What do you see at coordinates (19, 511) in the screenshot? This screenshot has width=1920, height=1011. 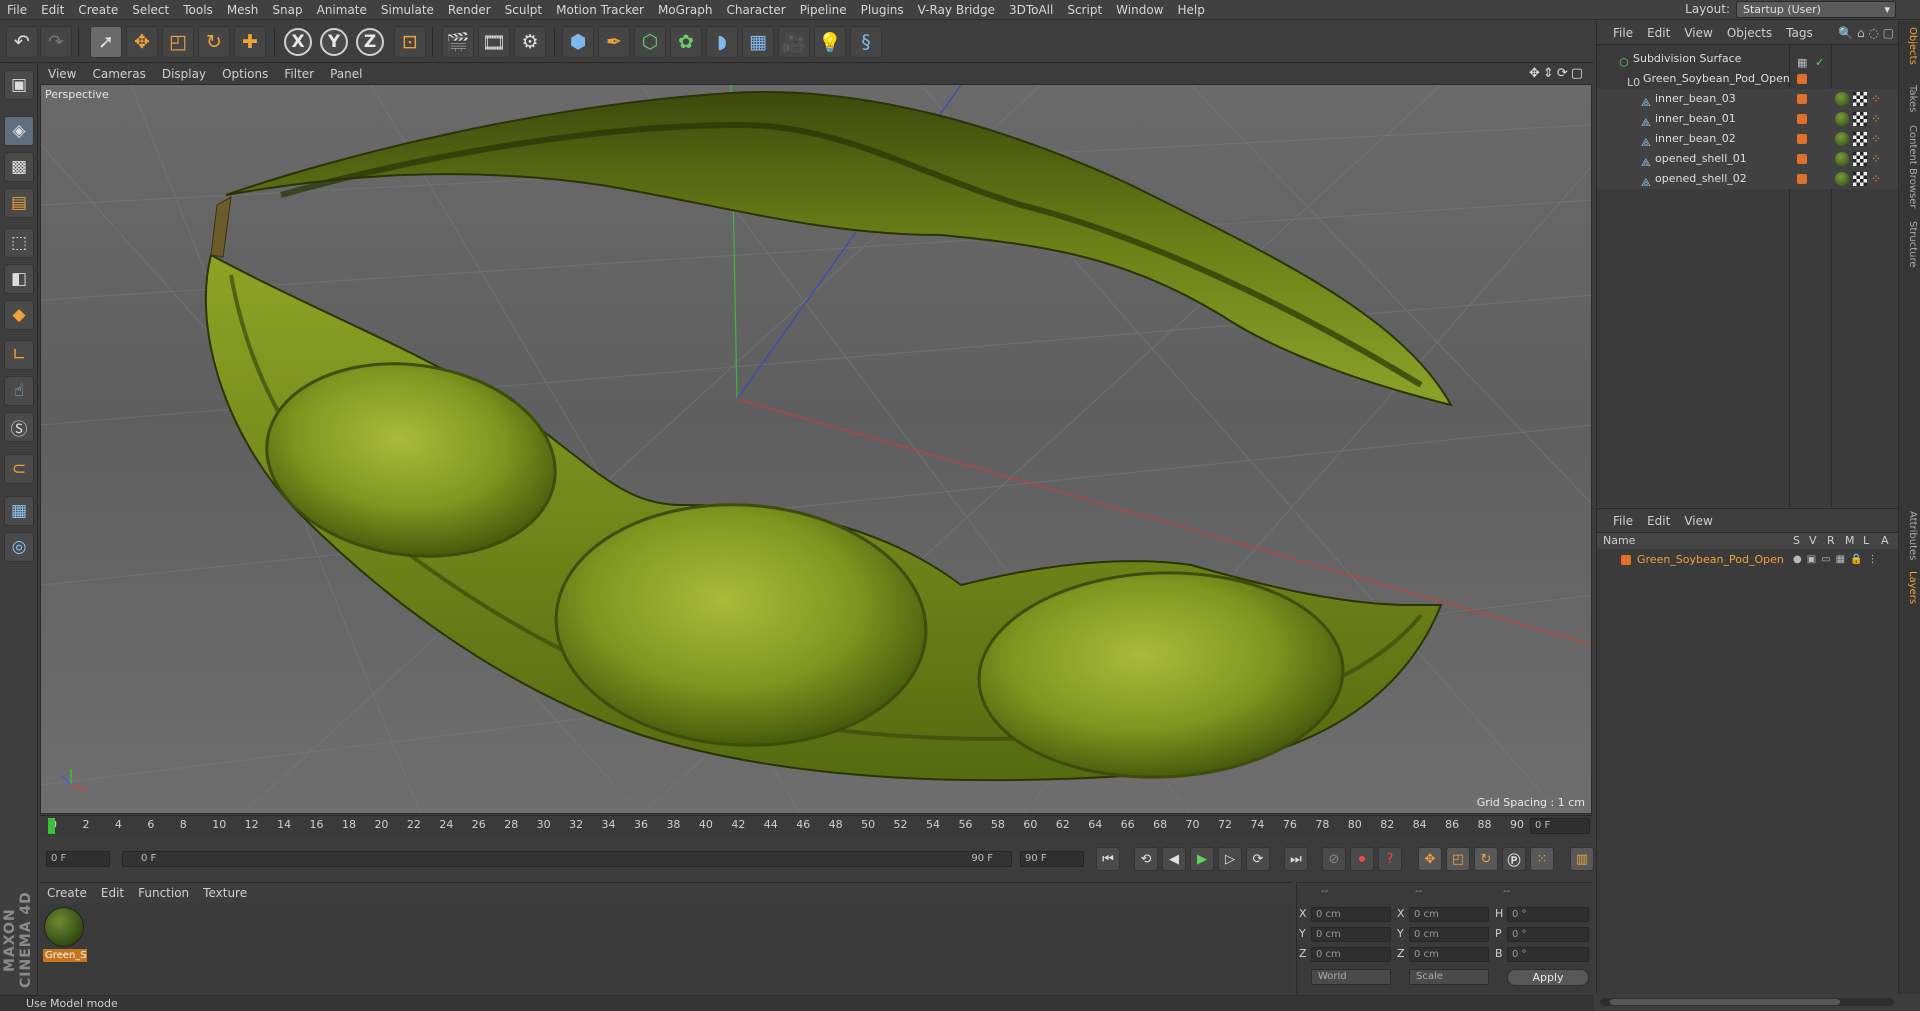 I see `lock-workplane-icon: ▦` at bounding box center [19, 511].